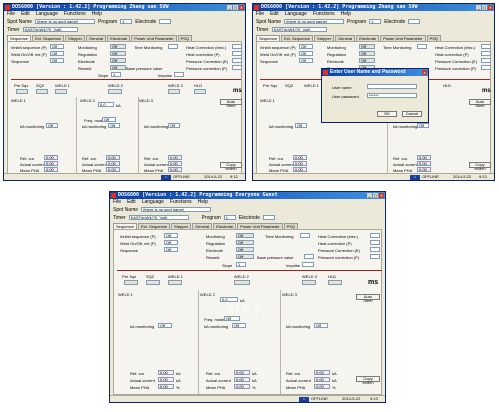 Image resolution: width=499 pixels, height=412 pixels. I want to click on ok-button: OK, so click(387, 114).